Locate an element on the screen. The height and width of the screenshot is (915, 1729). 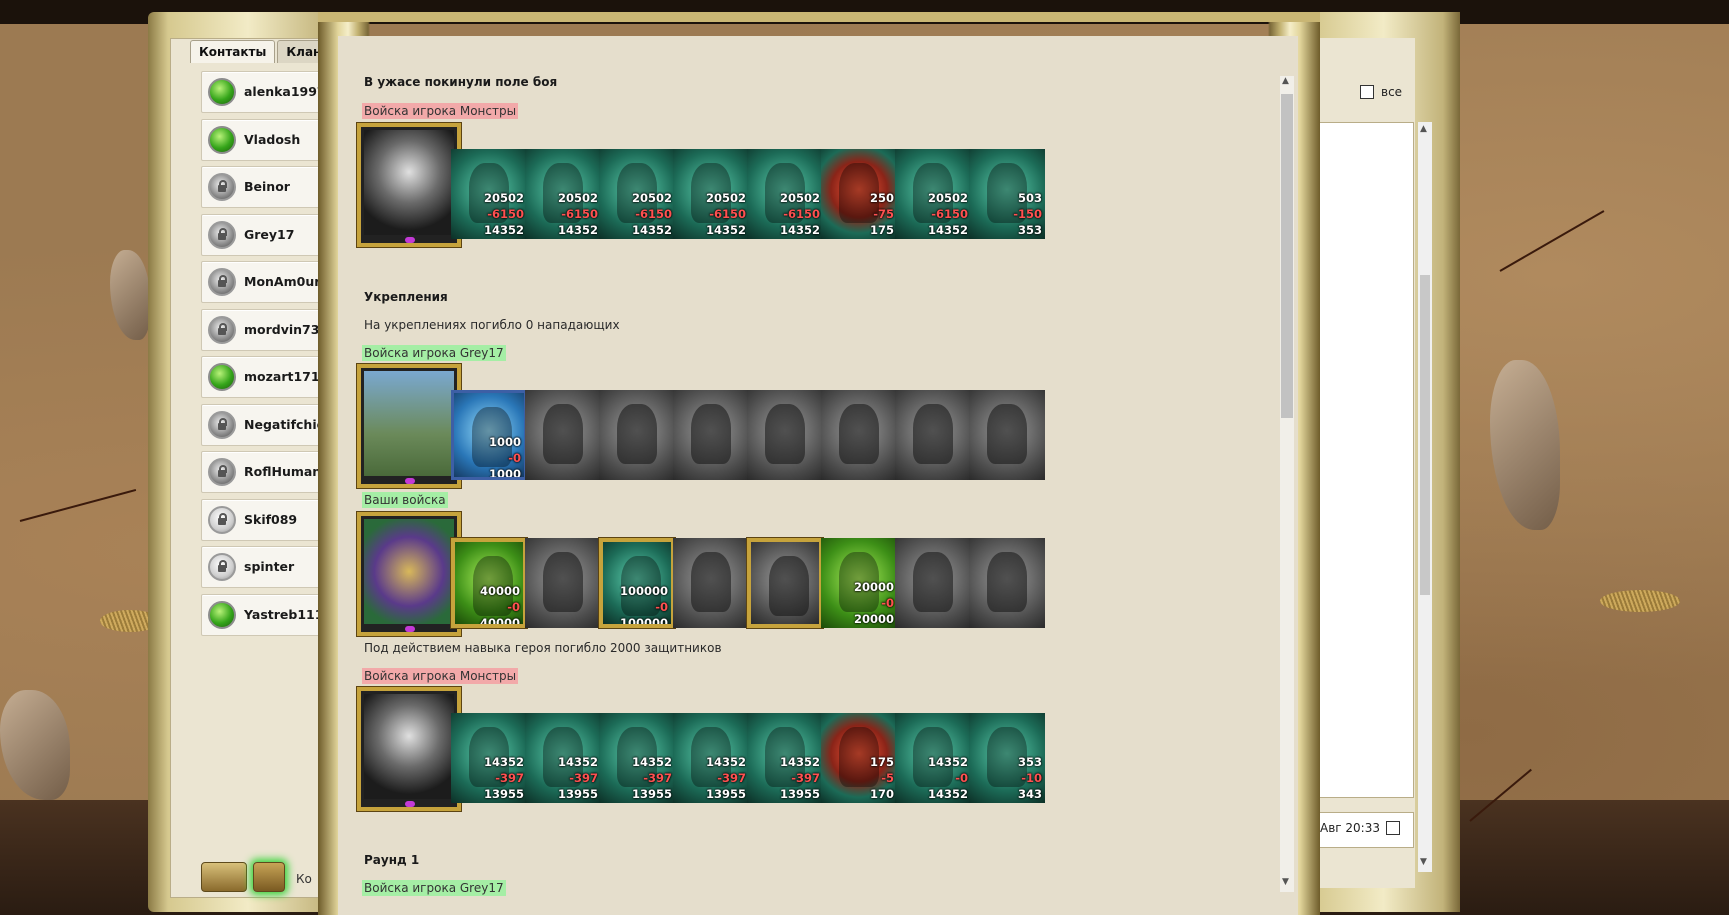
chest-icon is located at coordinates (269, 877).